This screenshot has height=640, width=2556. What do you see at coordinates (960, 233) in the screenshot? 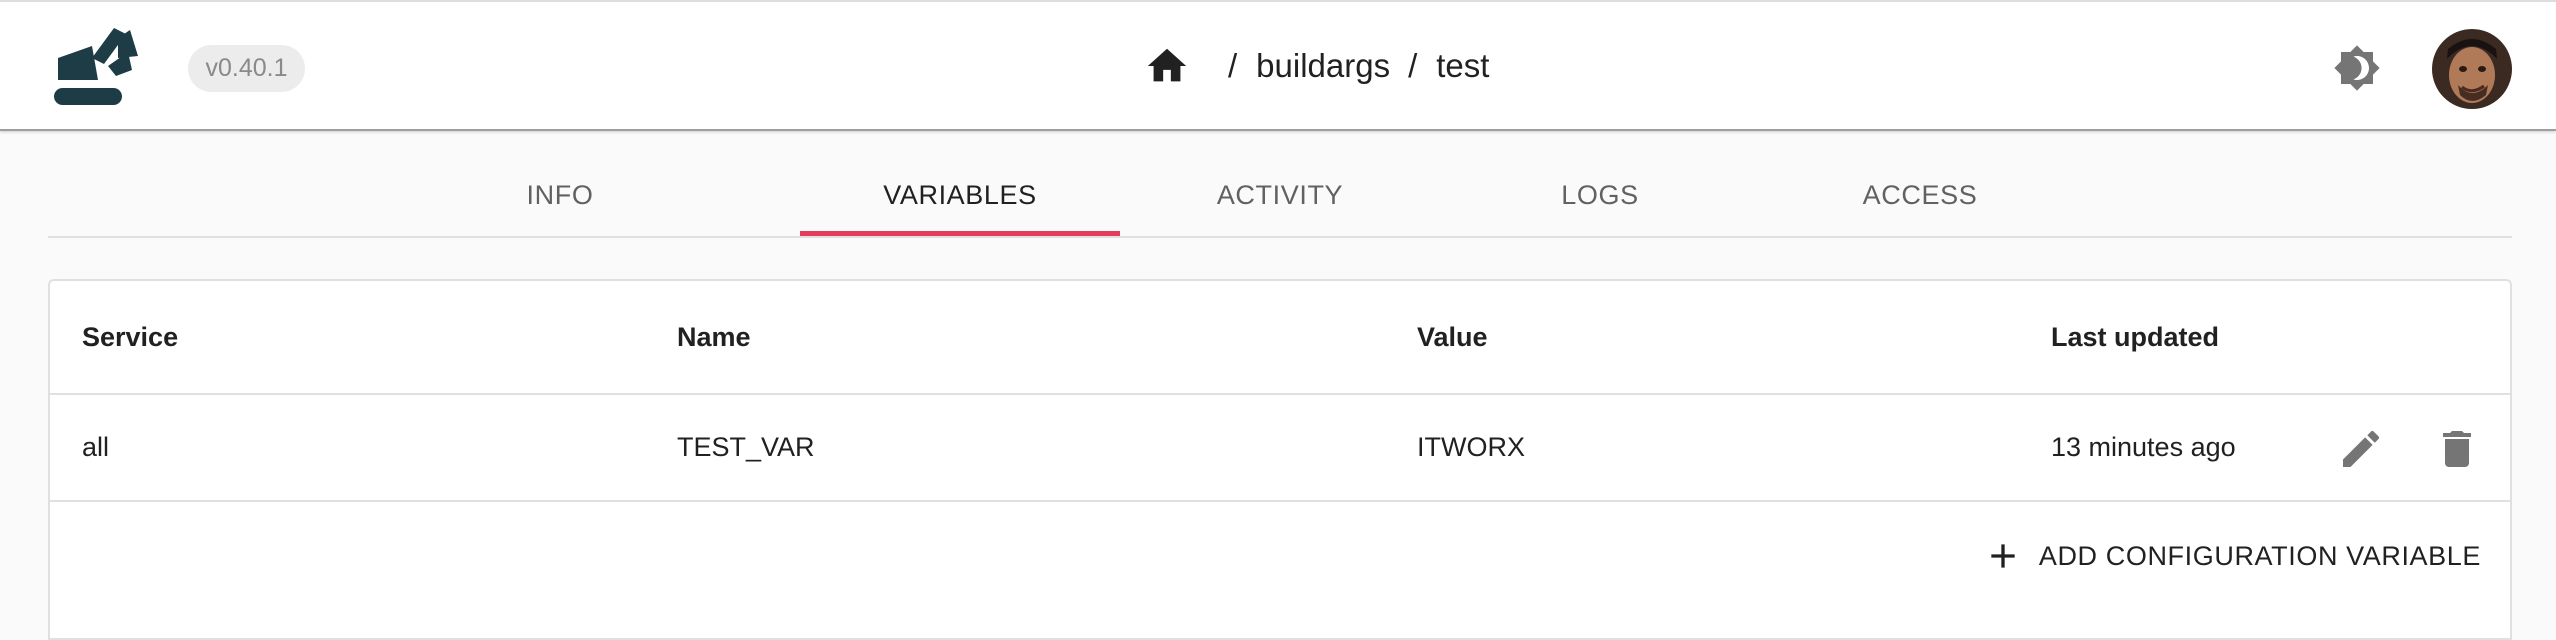
I see `active-tab-indicator` at bounding box center [960, 233].